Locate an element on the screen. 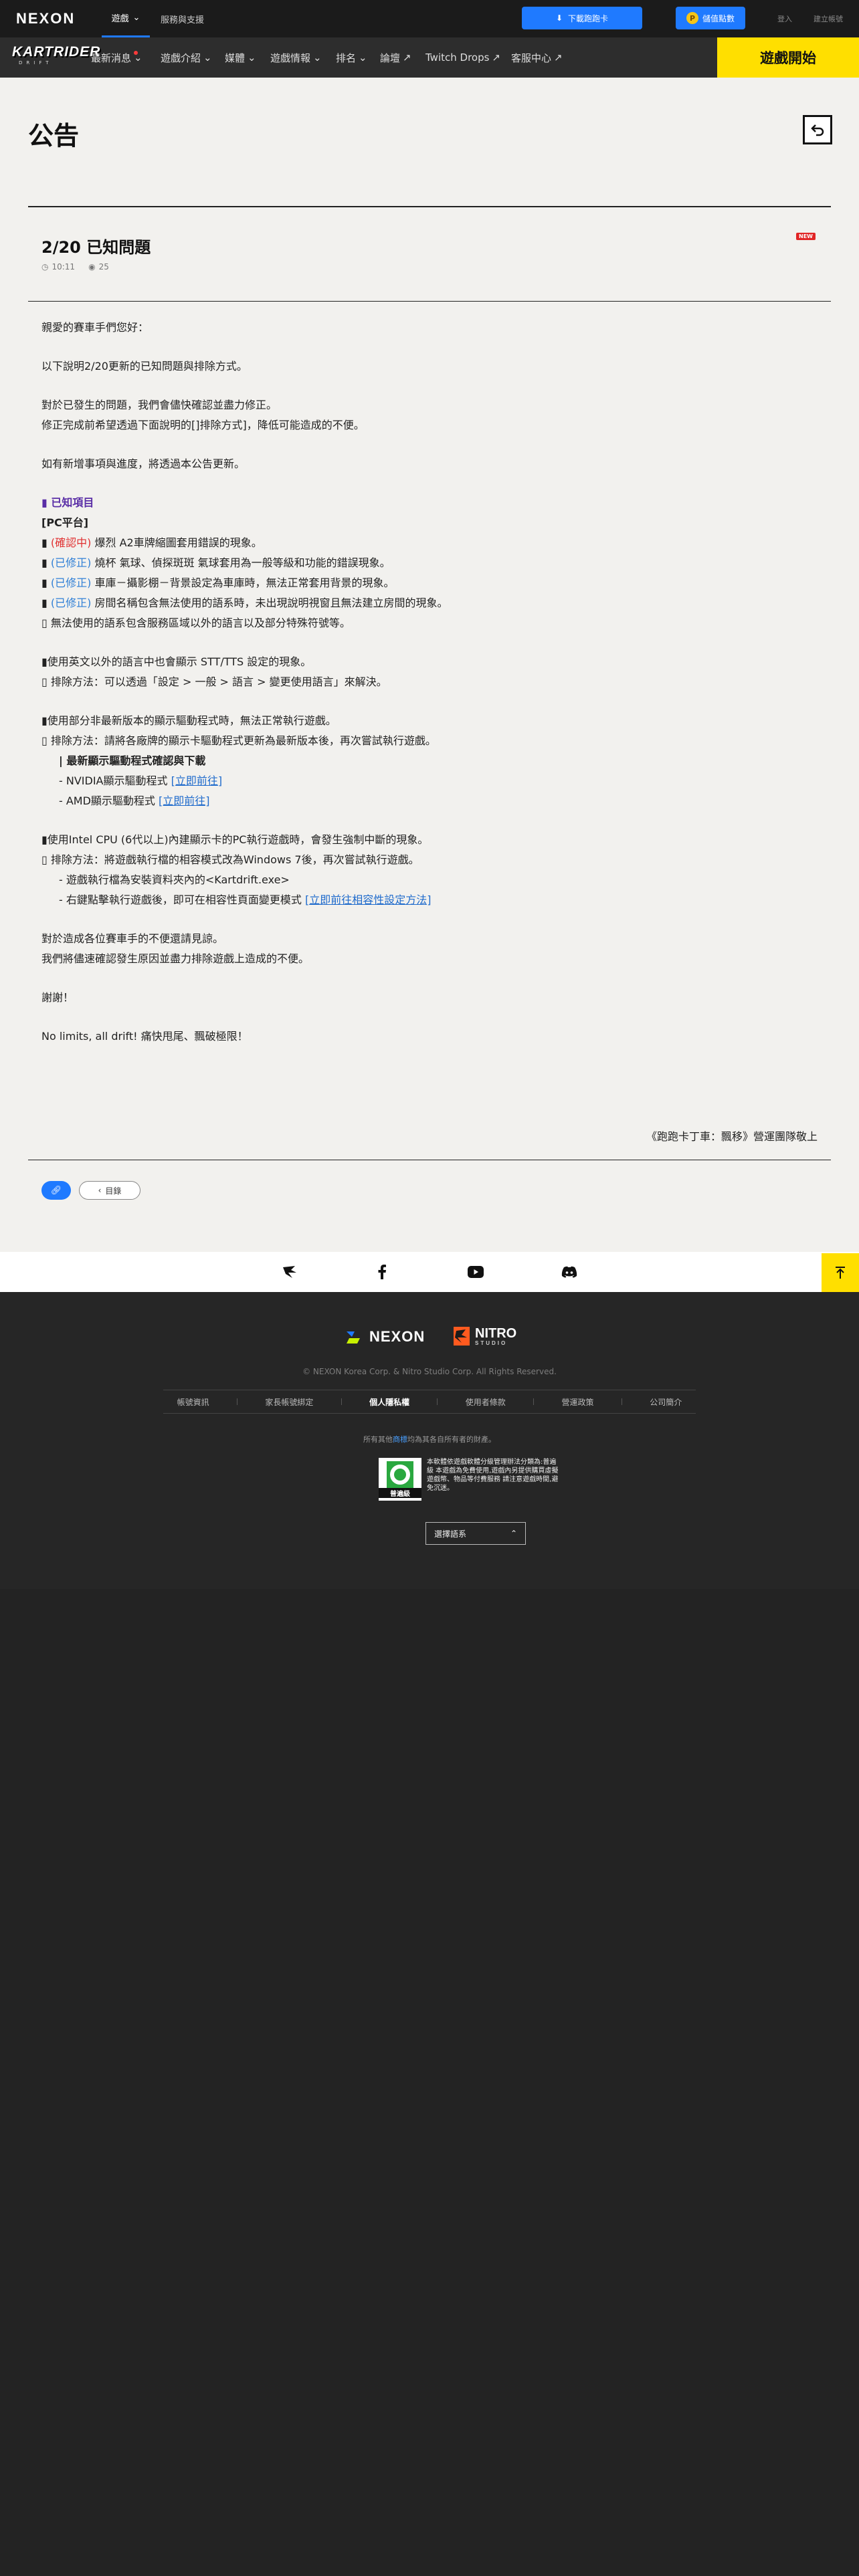 This screenshot has height=2576, width=859. footer-nitro-logo: NITRO STUDIO is located at coordinates (484, 1336).